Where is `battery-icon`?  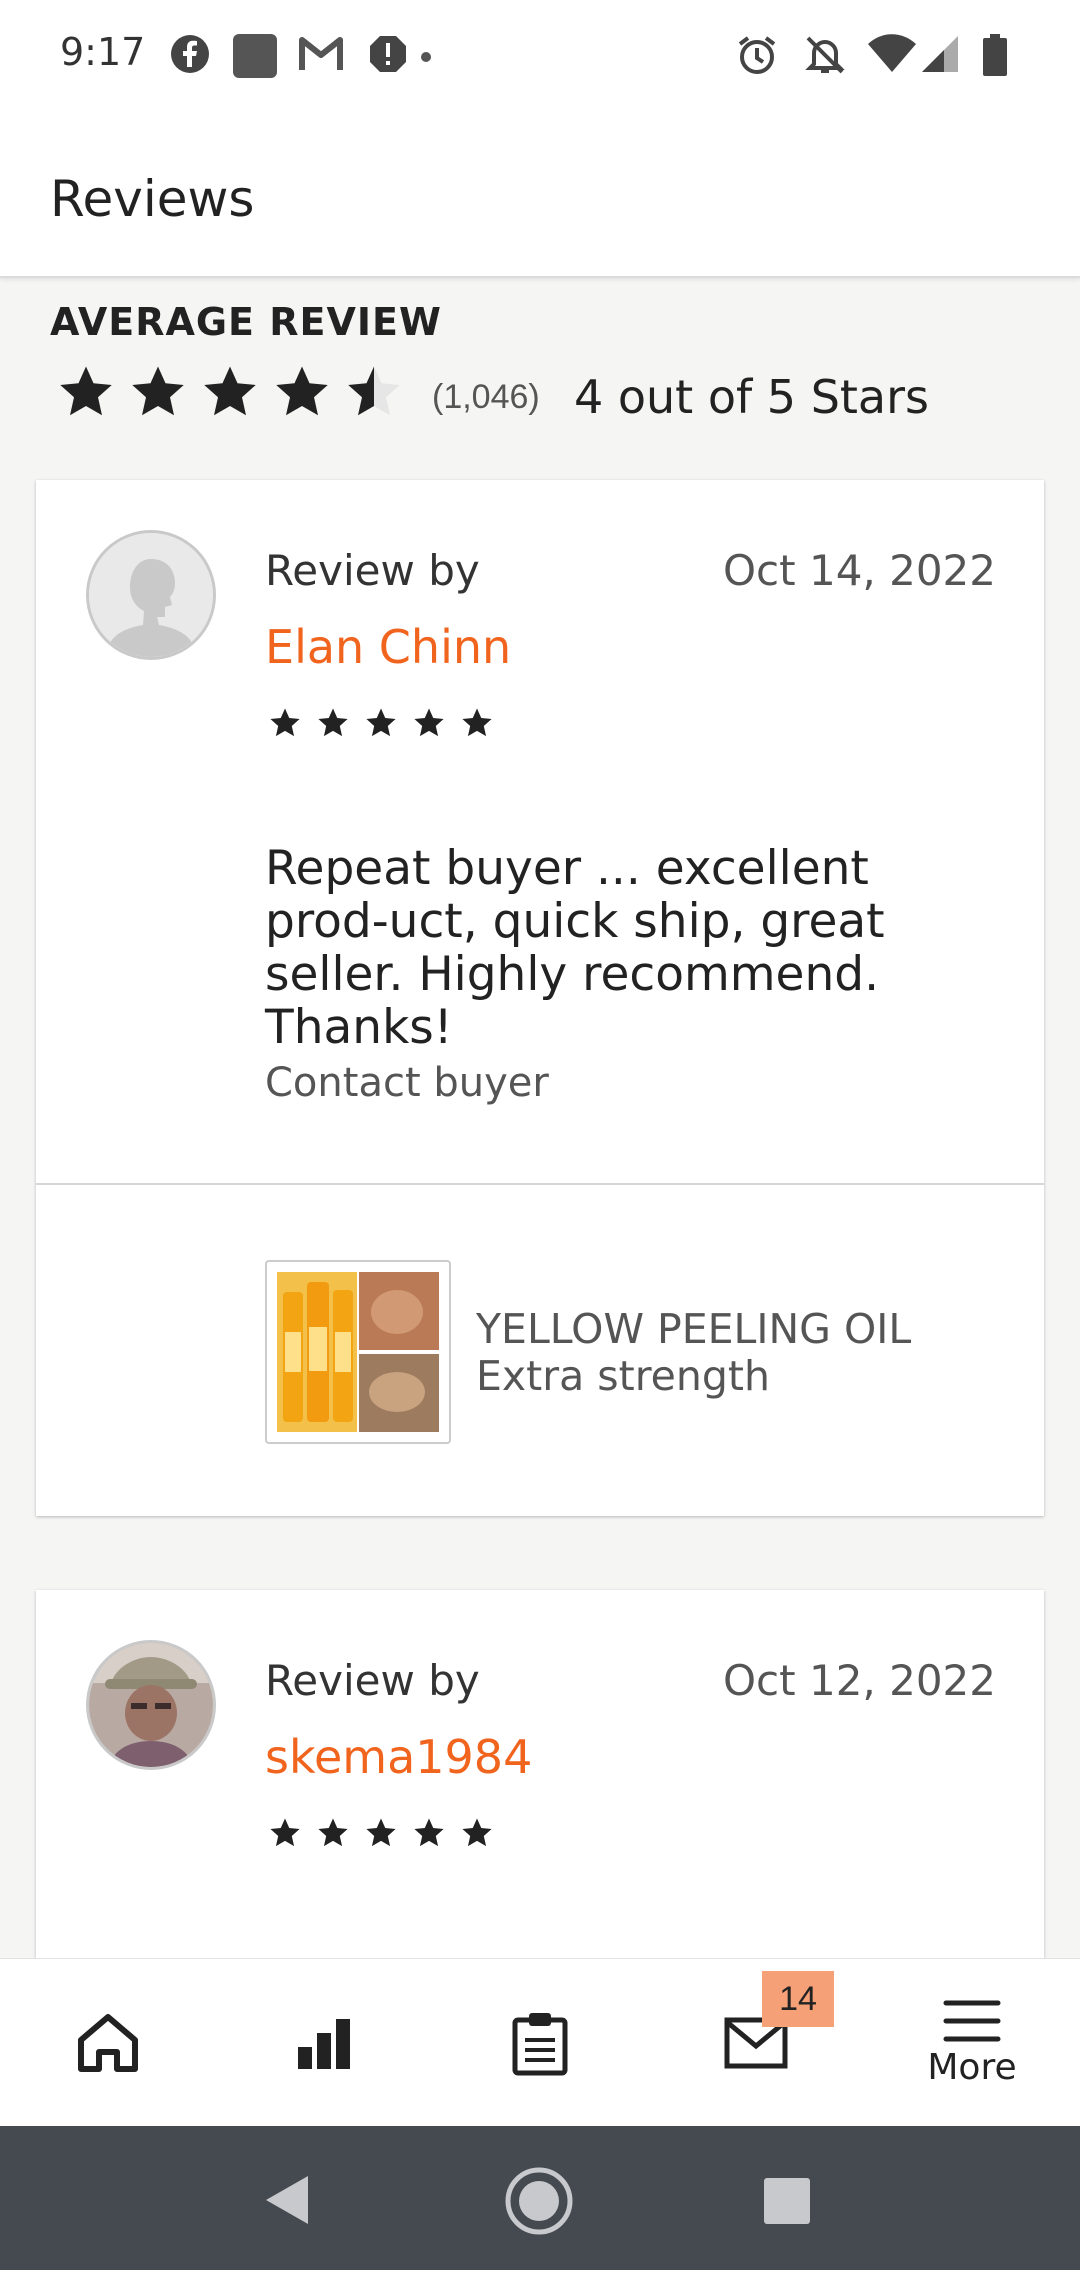 battery-icon is located at coordinates (995, 57).